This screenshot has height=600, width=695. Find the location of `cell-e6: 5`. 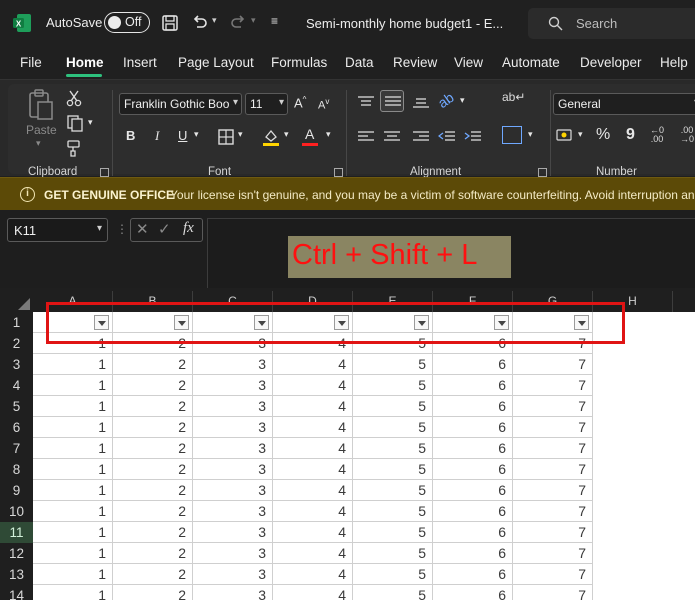

cell-e6: 5 is located at coordinates (393, 427).